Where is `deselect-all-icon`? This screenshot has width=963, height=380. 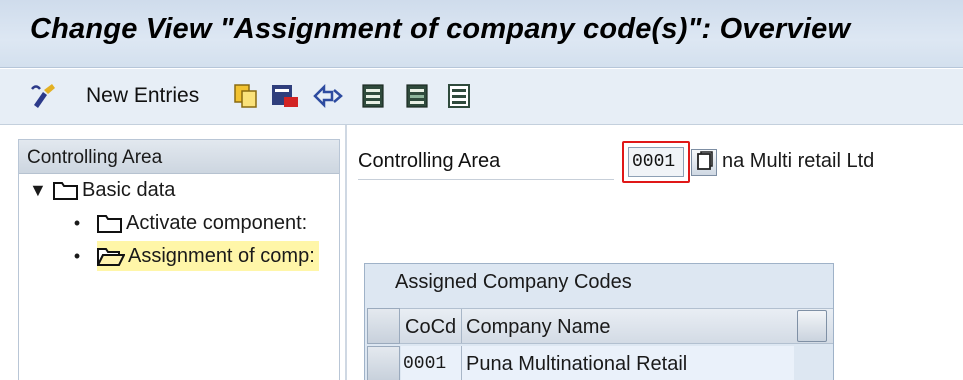 deselect-all-icon is located at coordinates (459, 96).